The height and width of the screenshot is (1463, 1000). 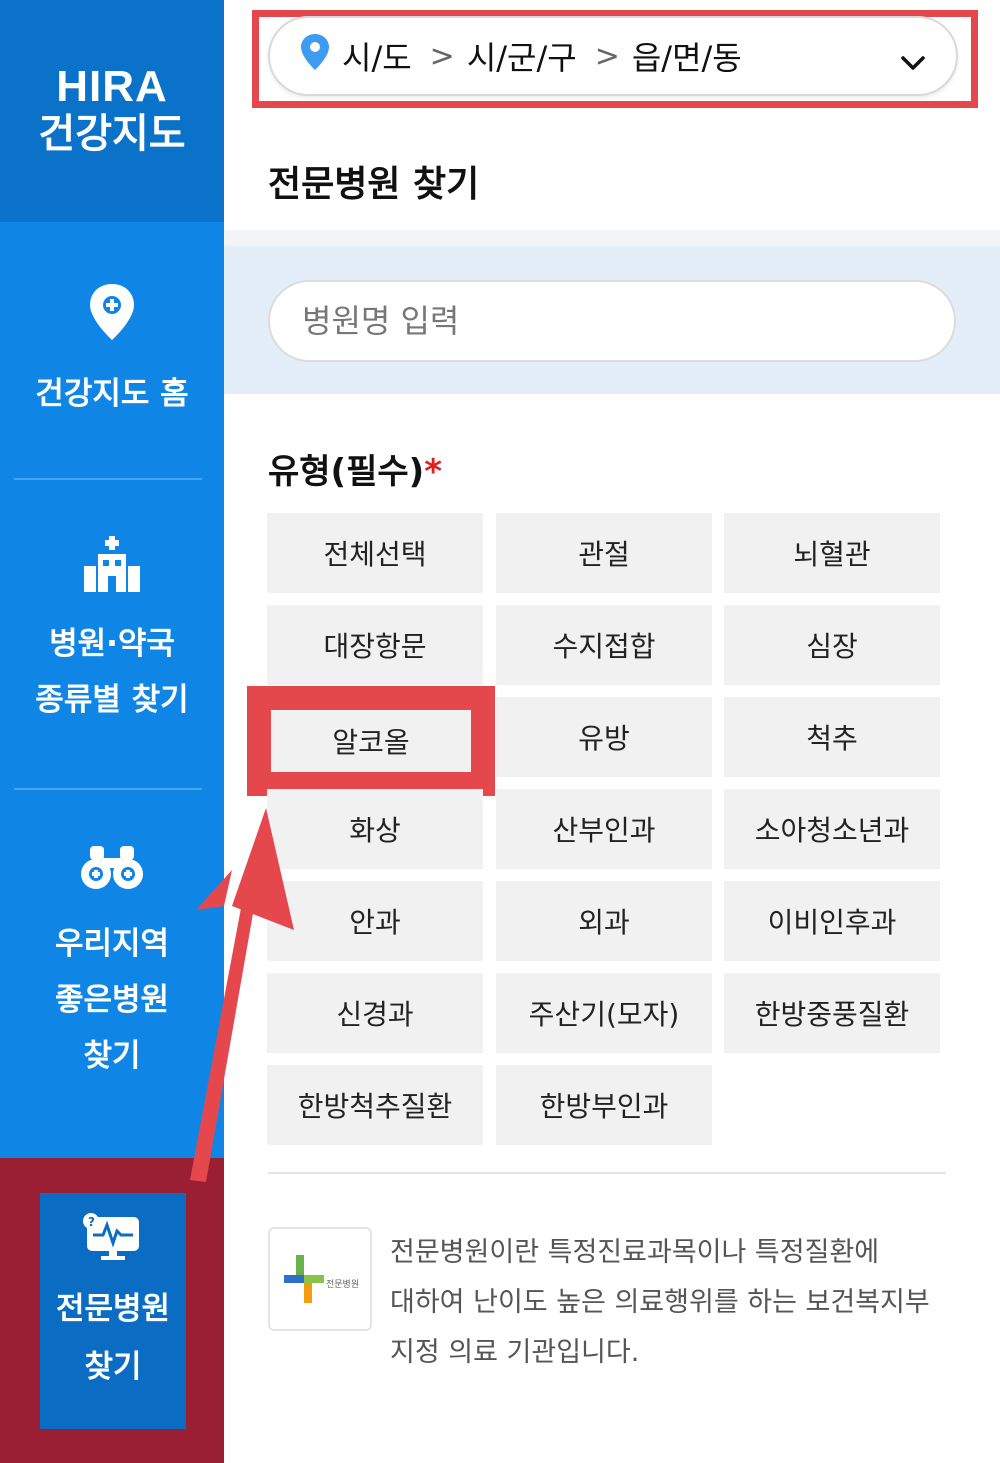 What do you see at coordinates (371, 741) in the screenshot?
I see `type-button-alcohol: 알코올` at bounding box center [371, 741].